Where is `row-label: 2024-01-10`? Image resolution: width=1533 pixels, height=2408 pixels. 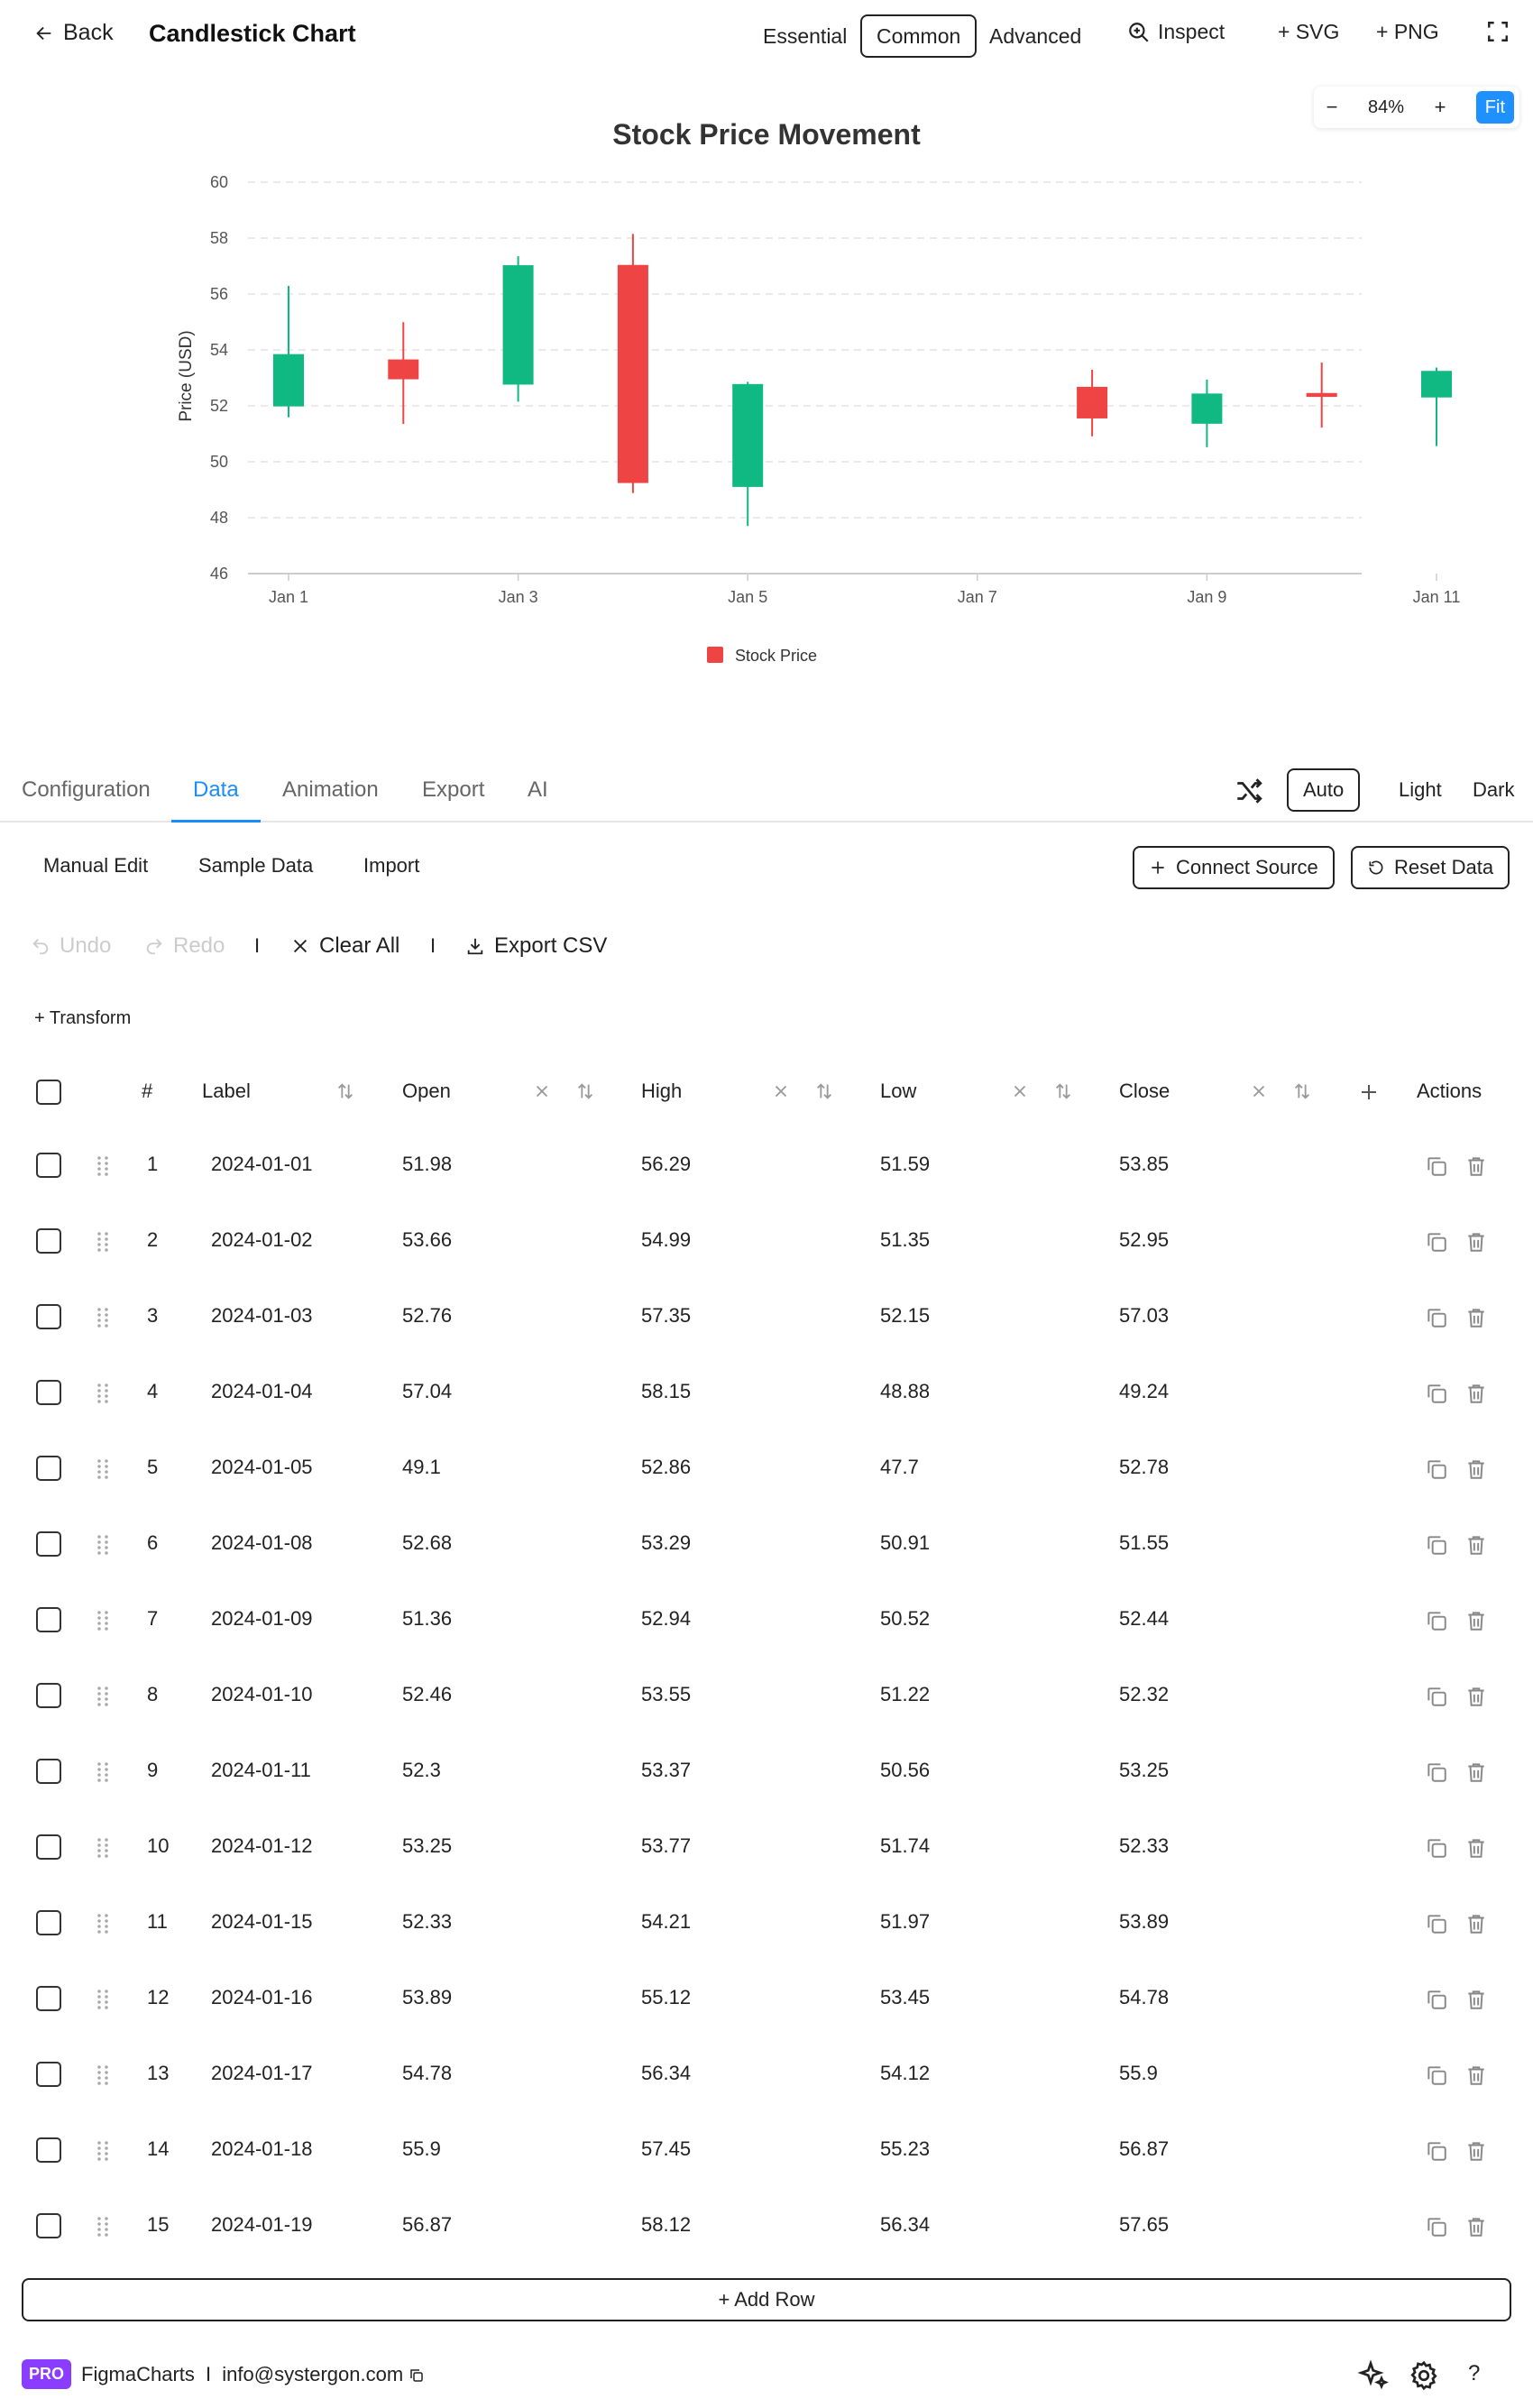
row-label: 2024-01-10 is located at coordinates (262, 1694).